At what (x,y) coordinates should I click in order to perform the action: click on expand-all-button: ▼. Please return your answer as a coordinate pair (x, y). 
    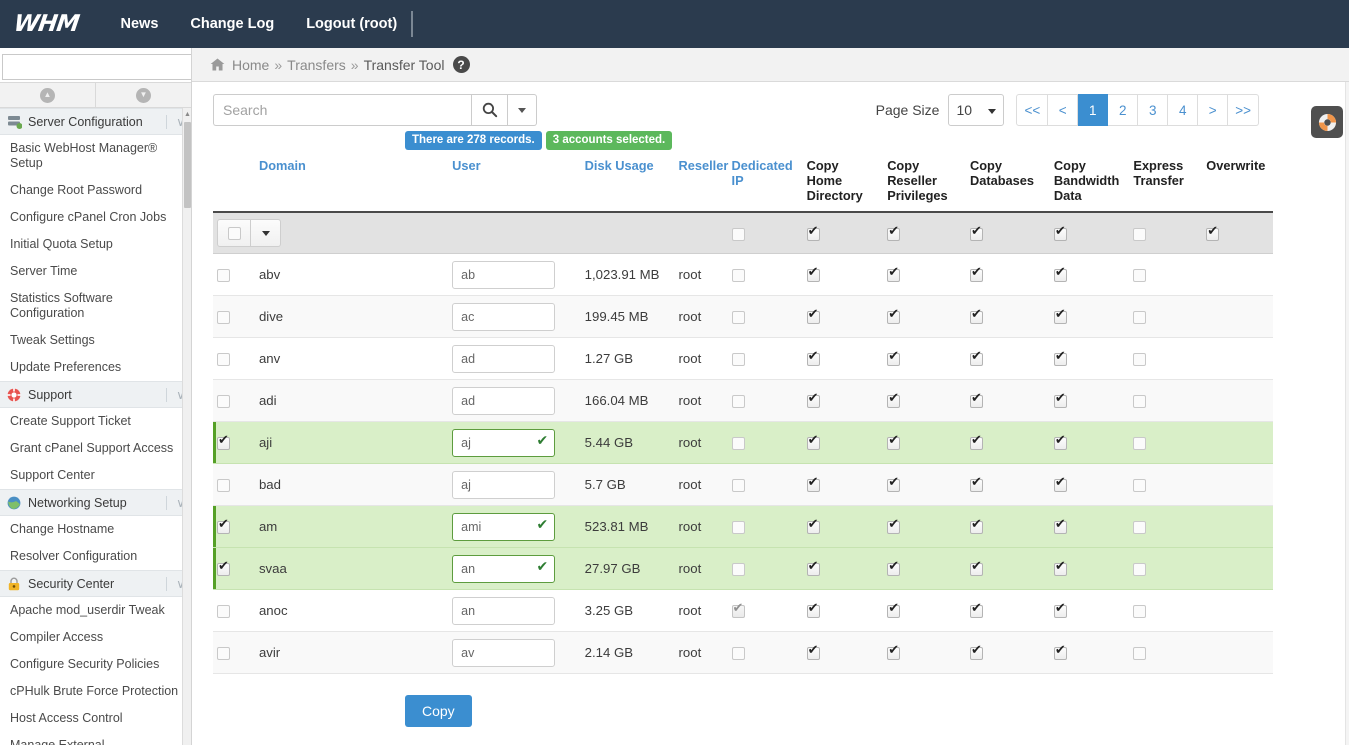
    Looking at the image, I should click on (143, 95).